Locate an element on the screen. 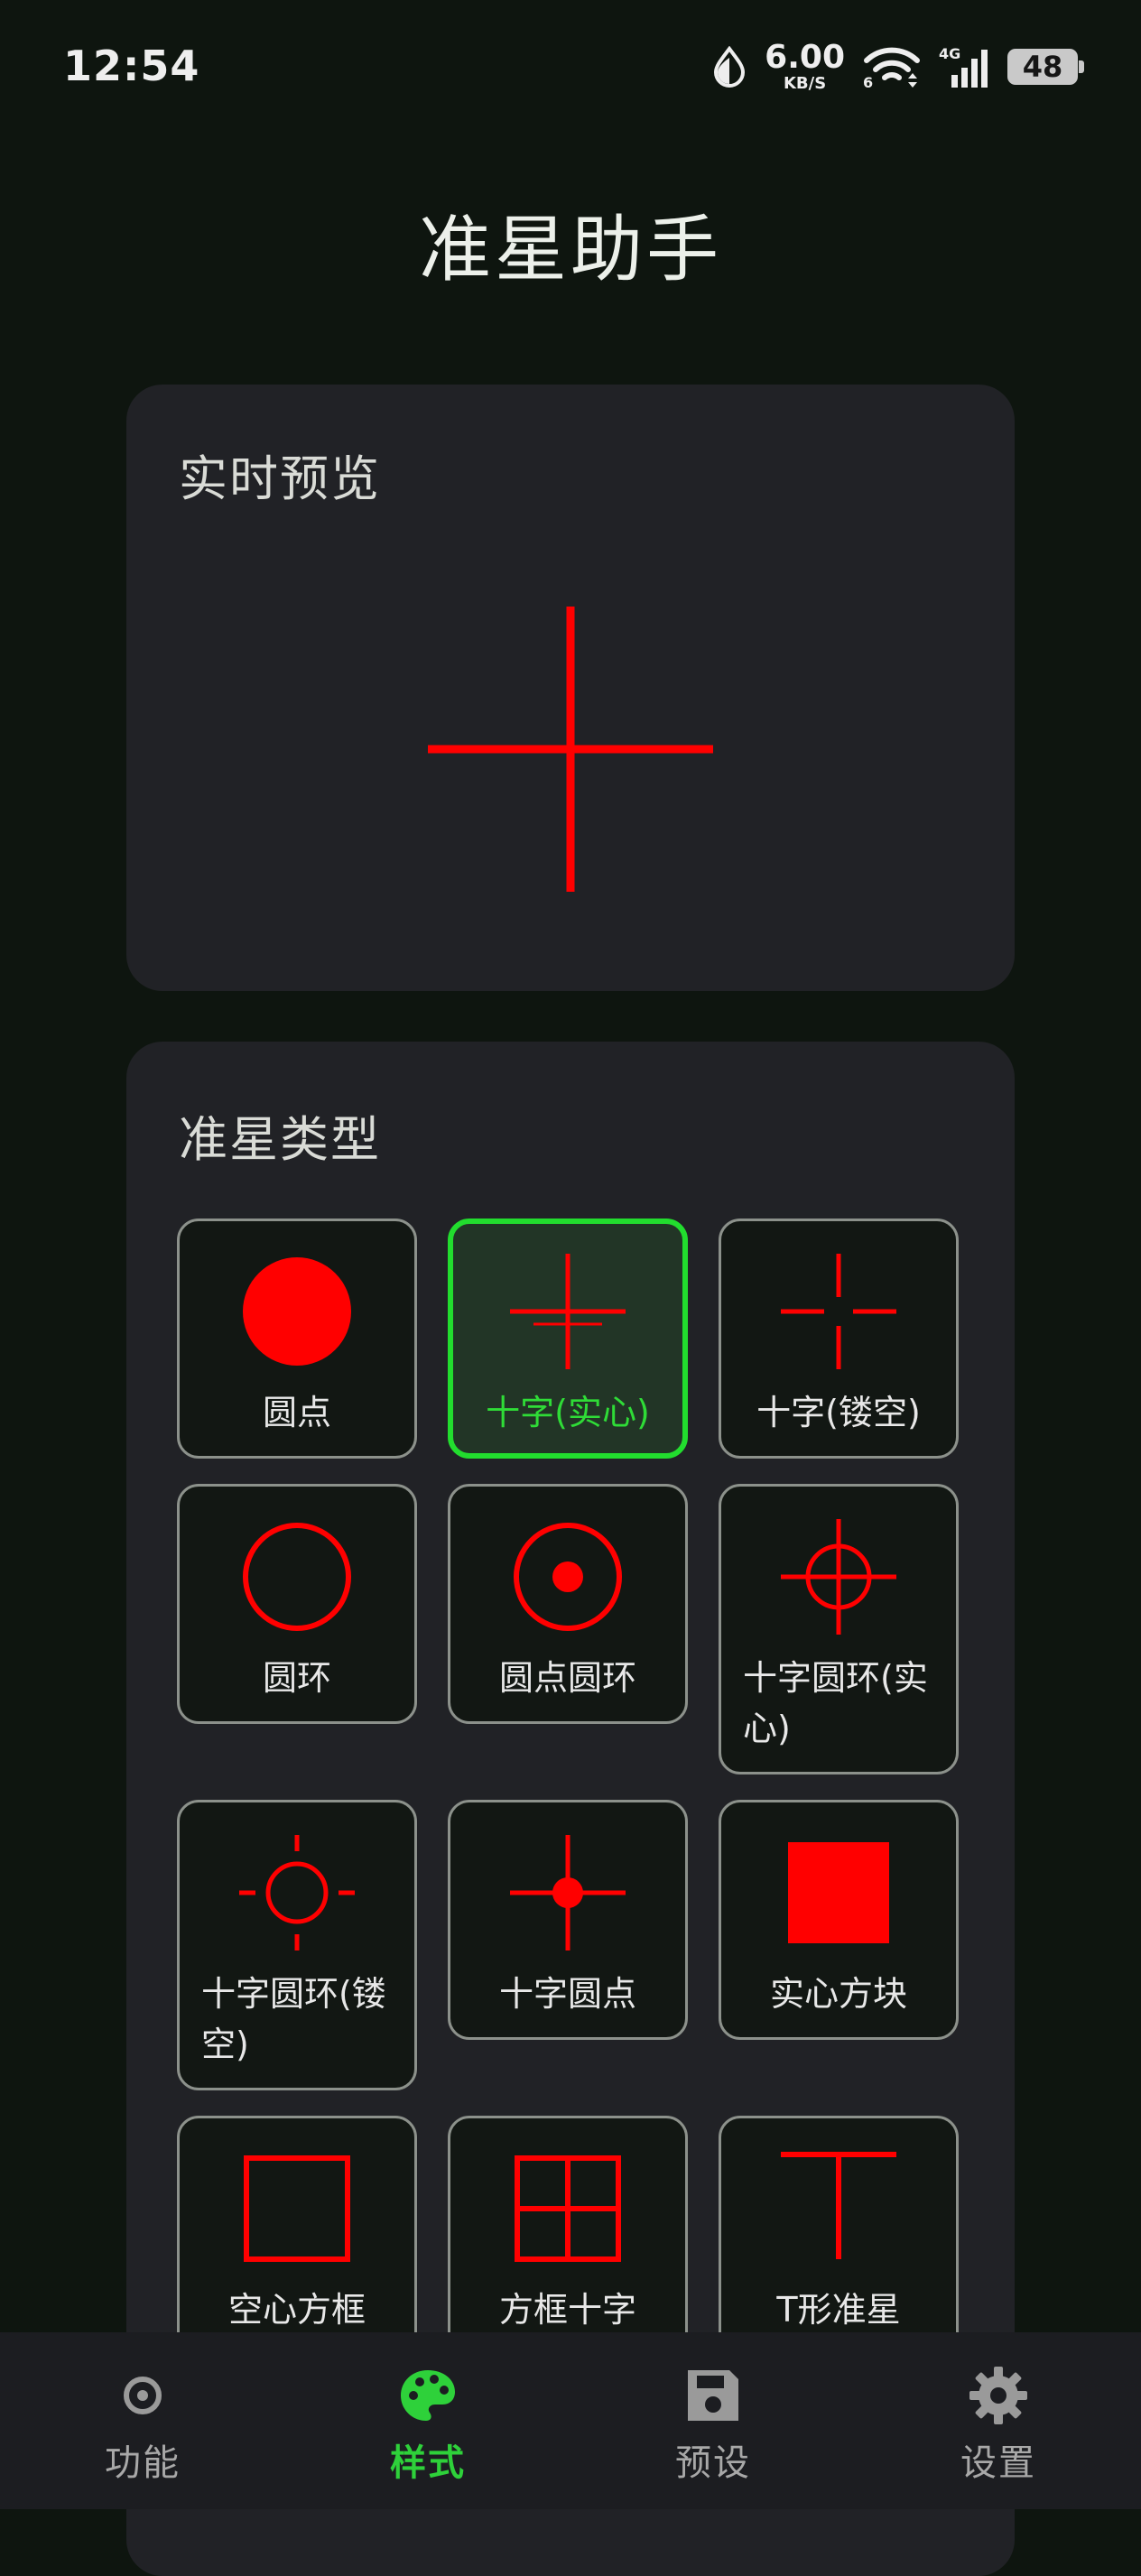 The height and width of the screenshot is (2576, 1141). network-speed-value: 6.00 is located at coordinates (805, 57).